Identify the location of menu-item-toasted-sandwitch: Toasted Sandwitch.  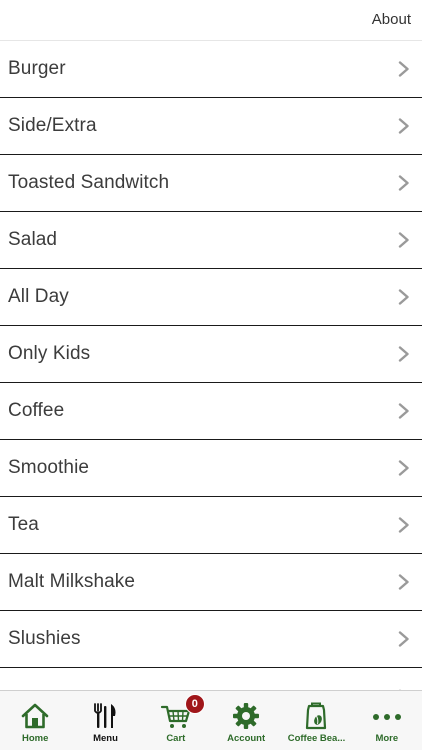
(211, 183).